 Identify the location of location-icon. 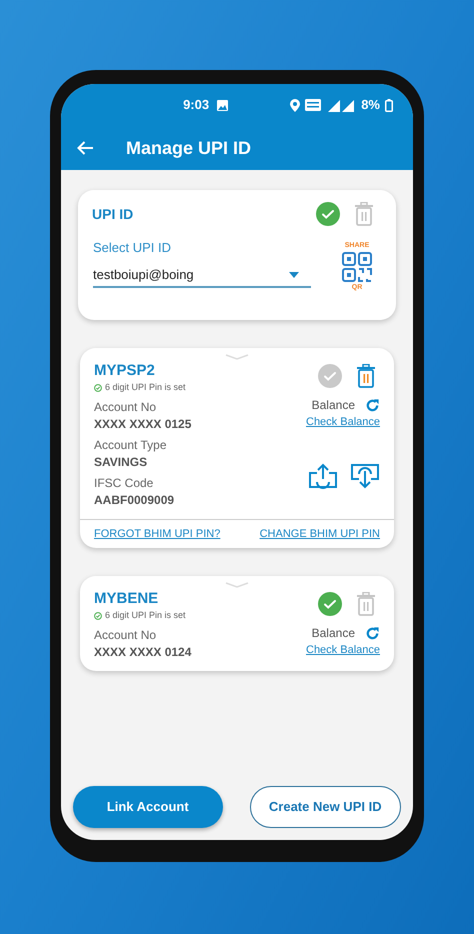
(295, 105).